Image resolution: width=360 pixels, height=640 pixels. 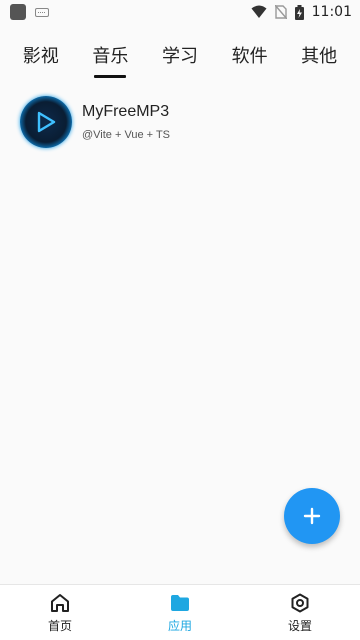 I want to click on bottom-nav: 首页 应用 设置, so click(x=180, y=612).